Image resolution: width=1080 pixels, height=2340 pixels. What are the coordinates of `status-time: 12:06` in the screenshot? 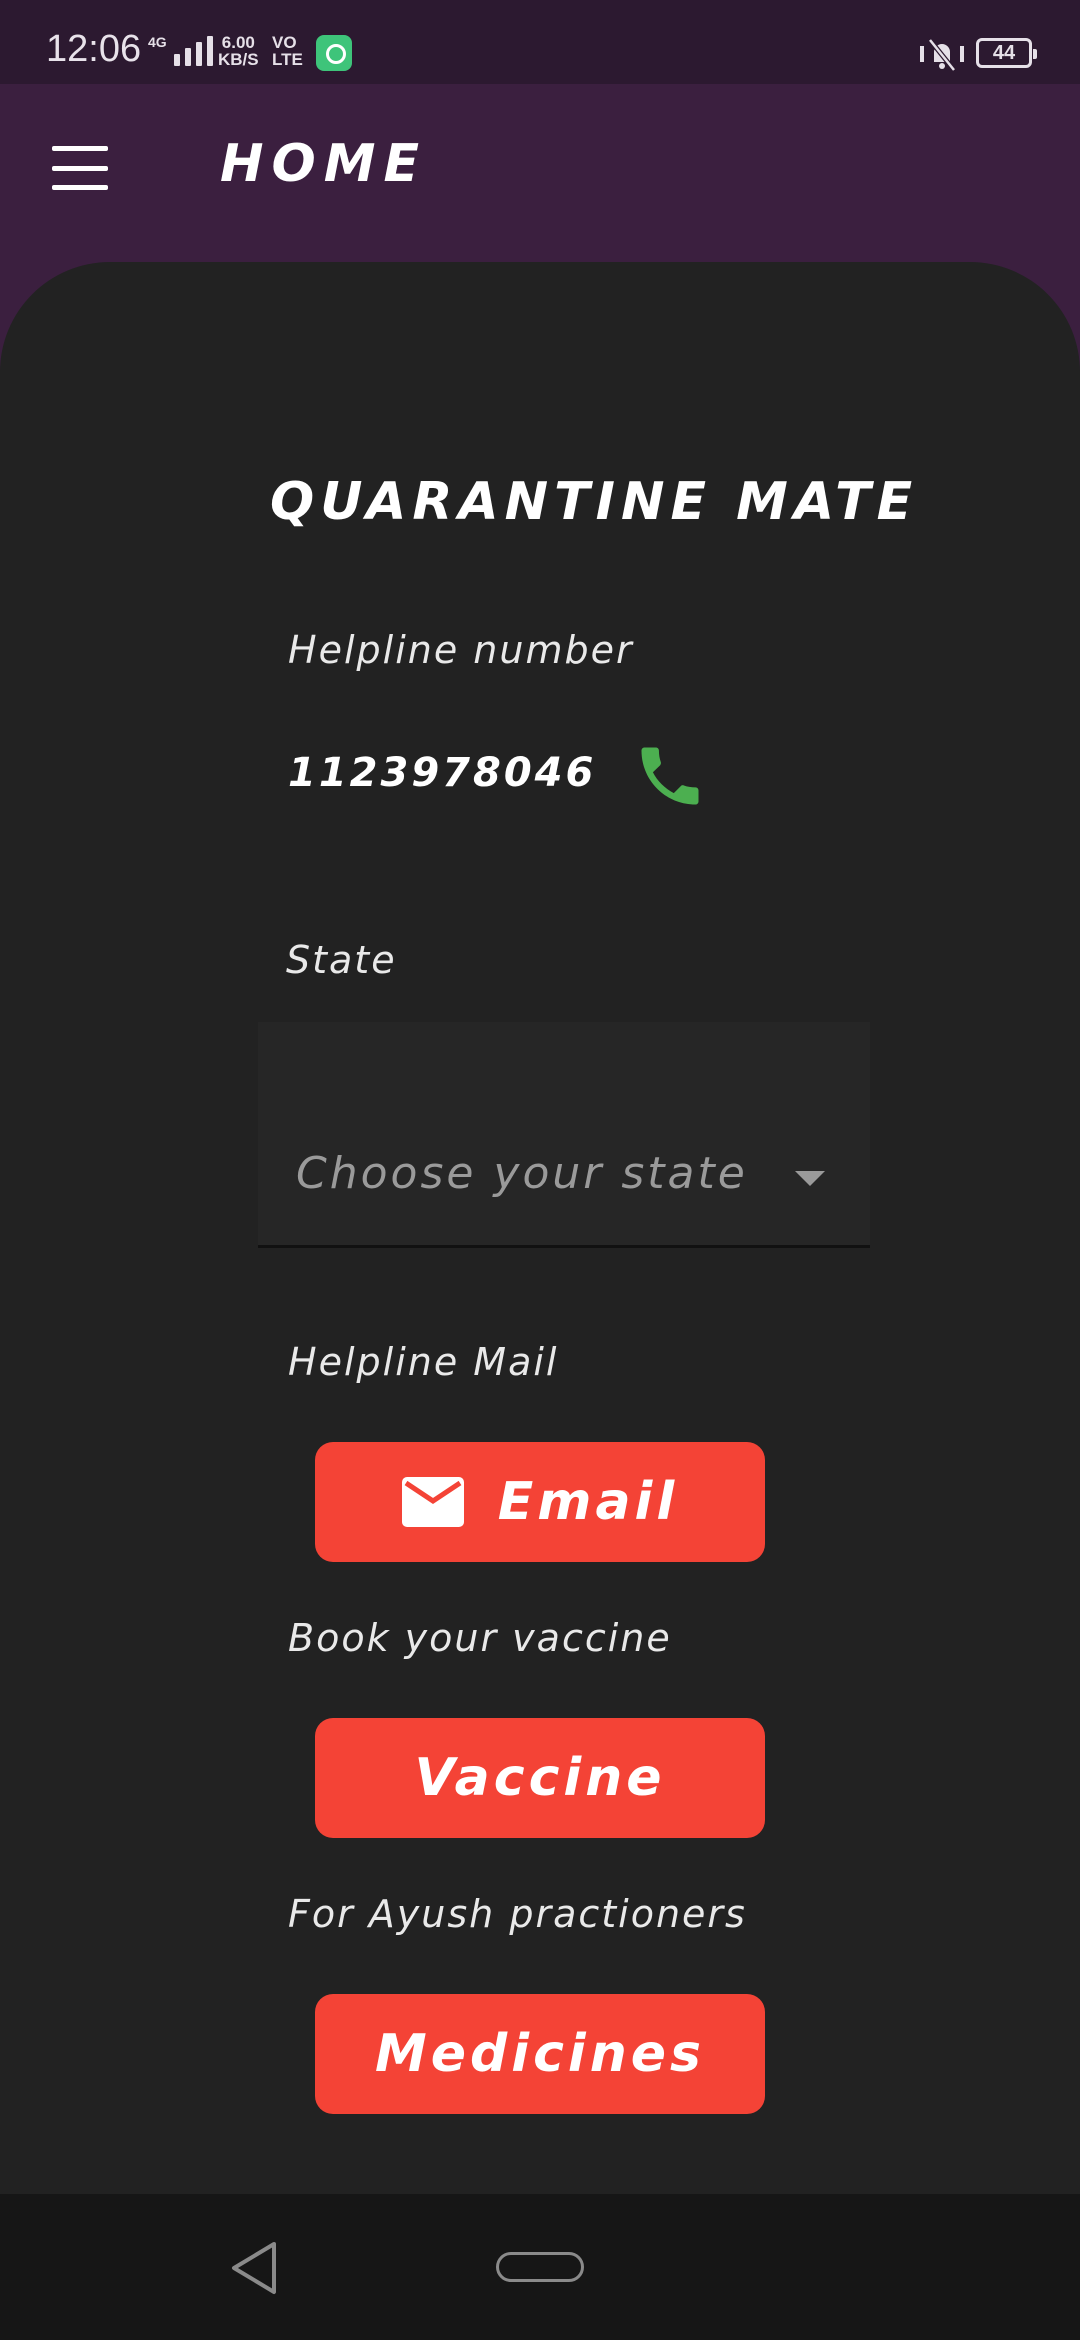 It's located at (94, 49).